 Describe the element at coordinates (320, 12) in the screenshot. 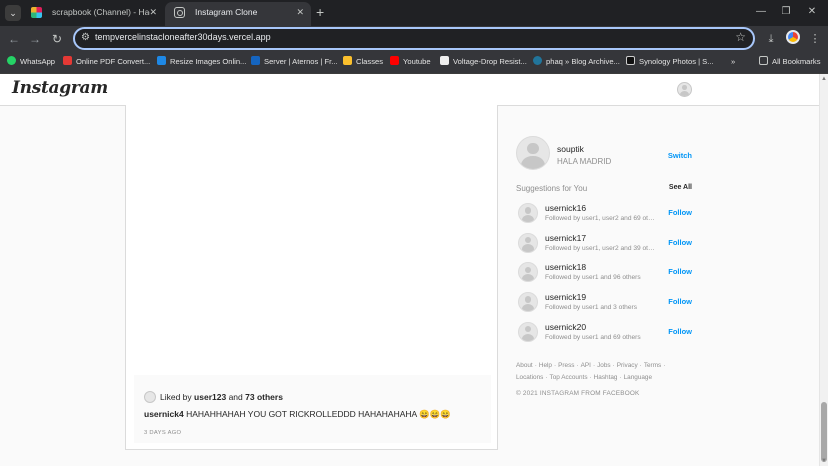

I see `new-tab-plus-icon: +` at that location.